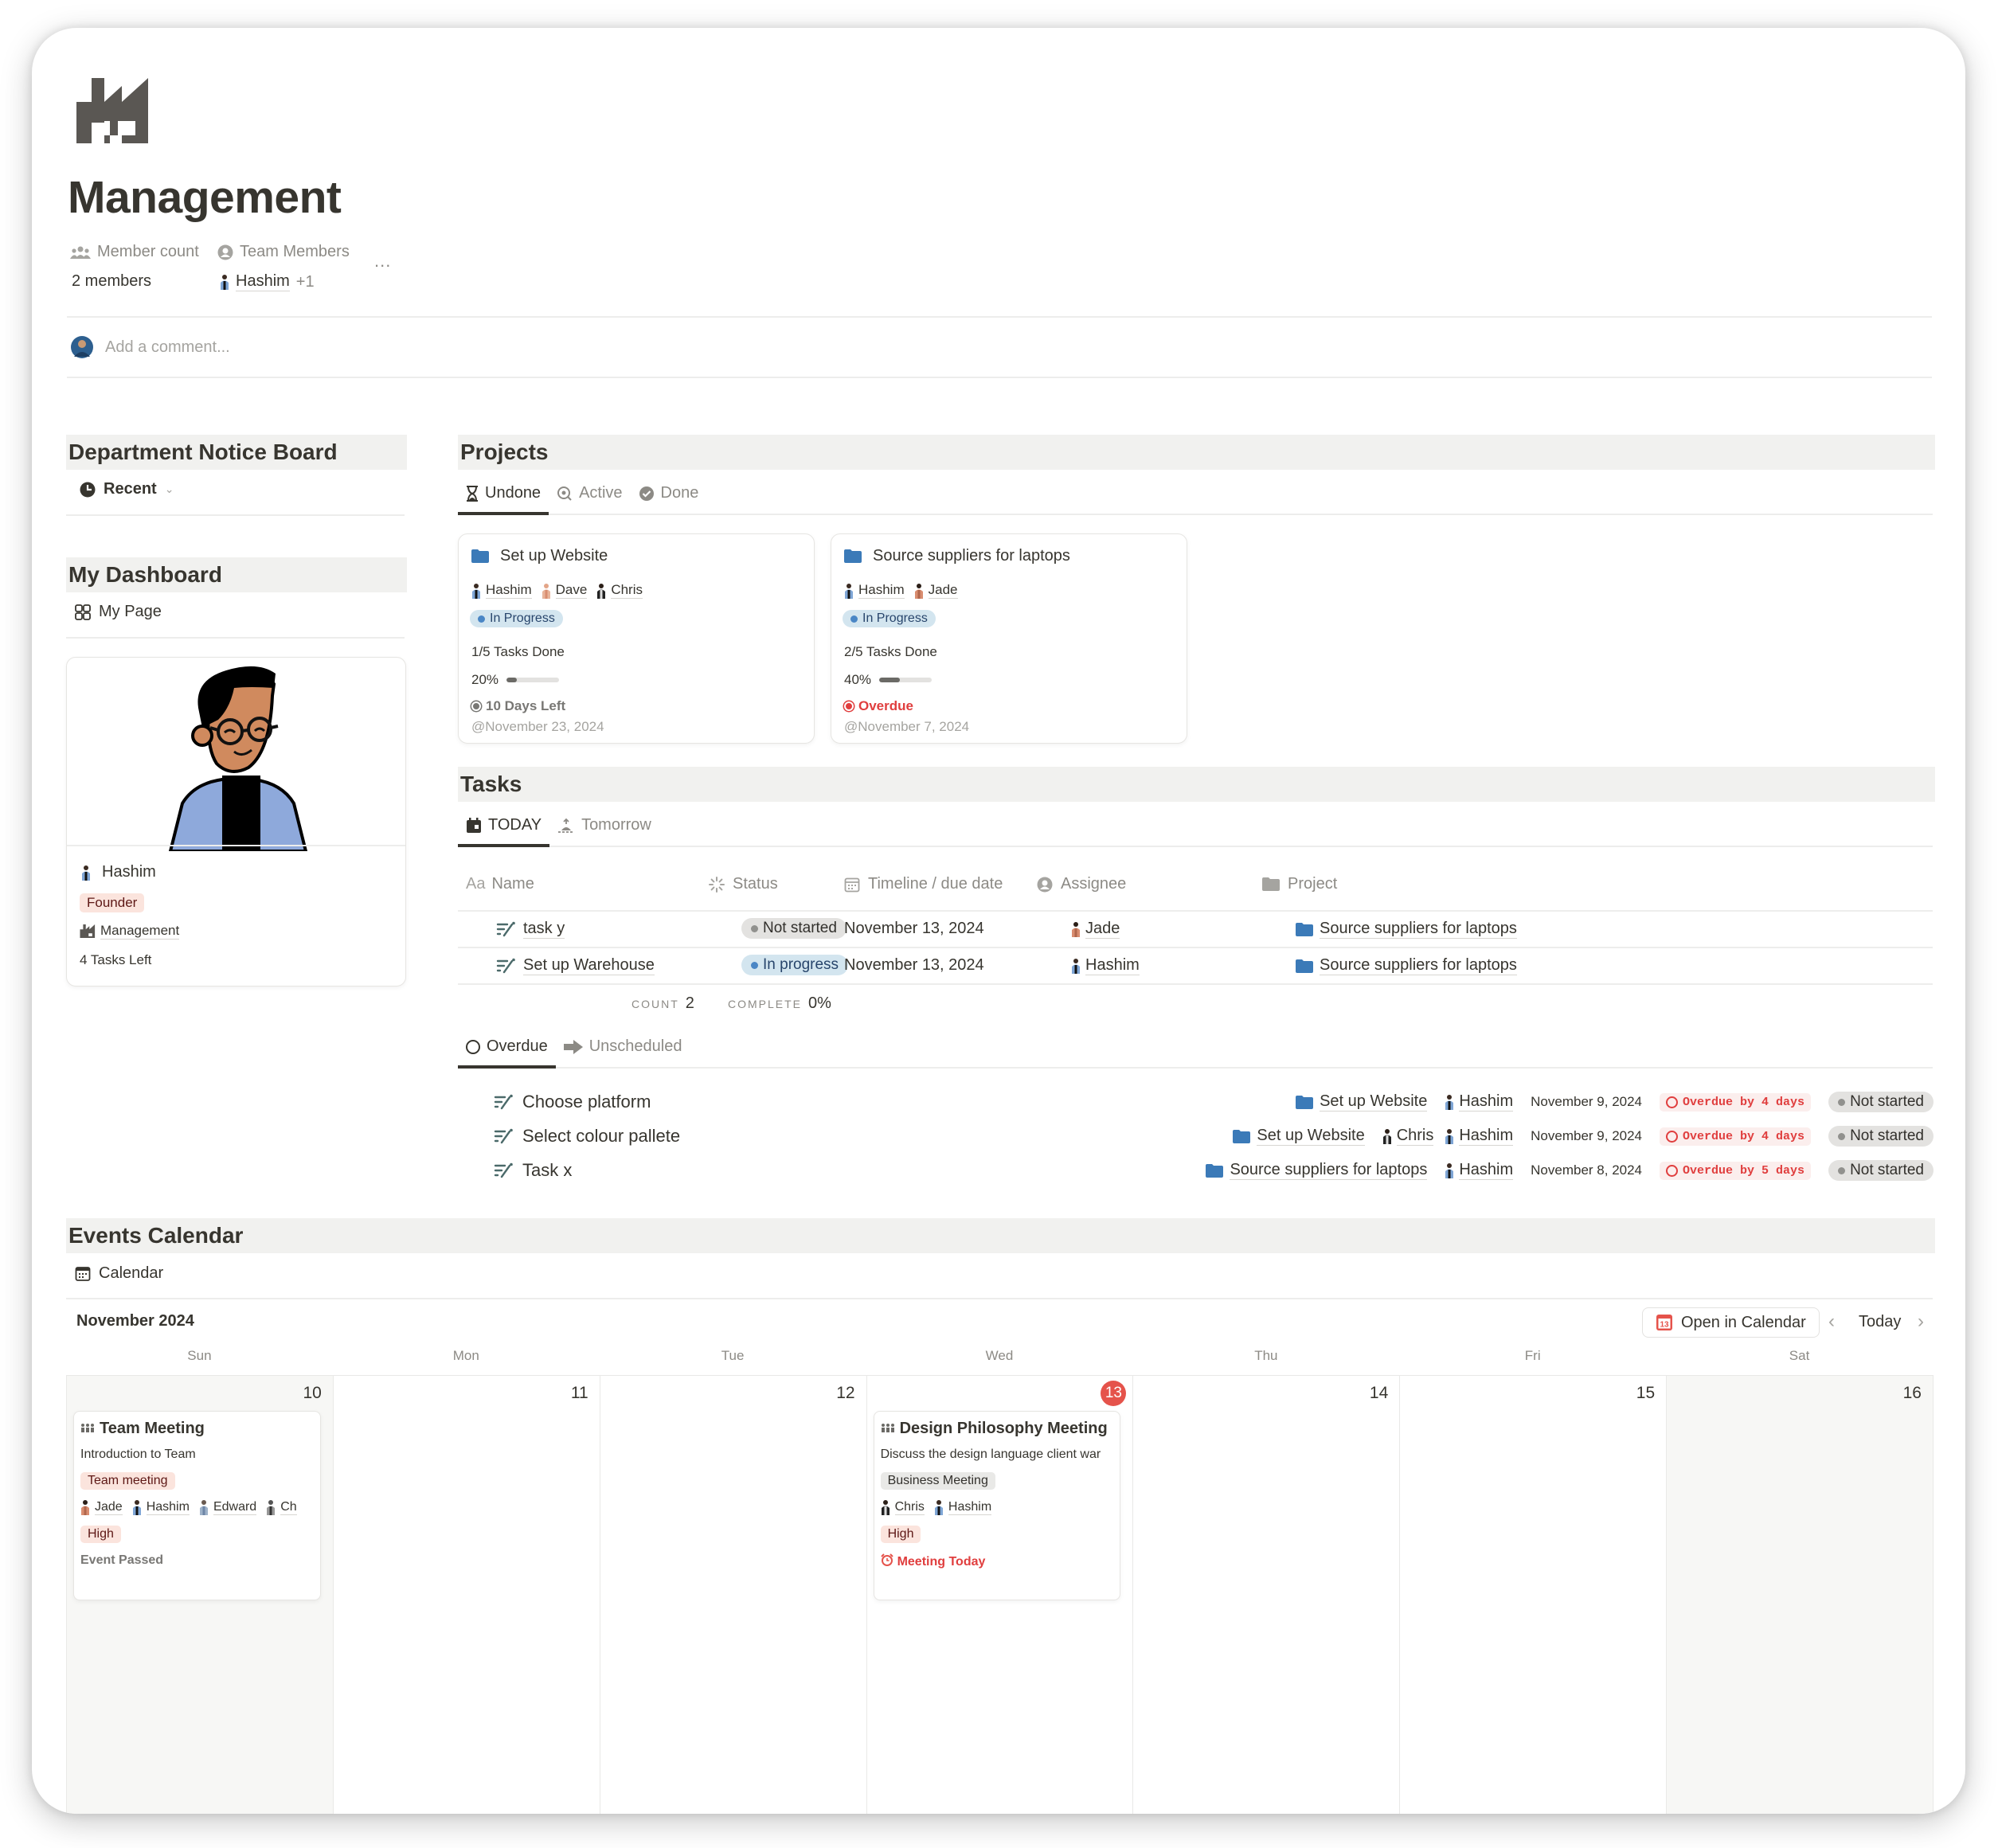 Image resolution: width=1998 pixels, height=1848 pixels. What do you see at coordinates (1267, 1595) in the screenshot?
I see `calendar-day-cell: 14` at bounding box center [1267, 1595].